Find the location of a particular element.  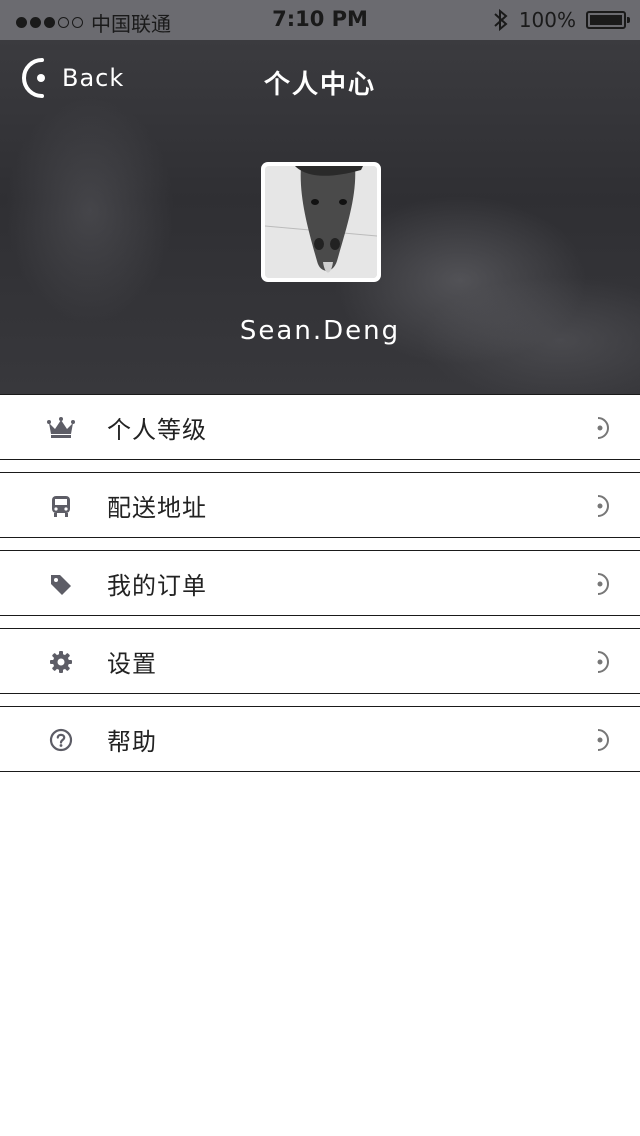

menu-item-address: 配送地址 is located at coordinates (320, 505).